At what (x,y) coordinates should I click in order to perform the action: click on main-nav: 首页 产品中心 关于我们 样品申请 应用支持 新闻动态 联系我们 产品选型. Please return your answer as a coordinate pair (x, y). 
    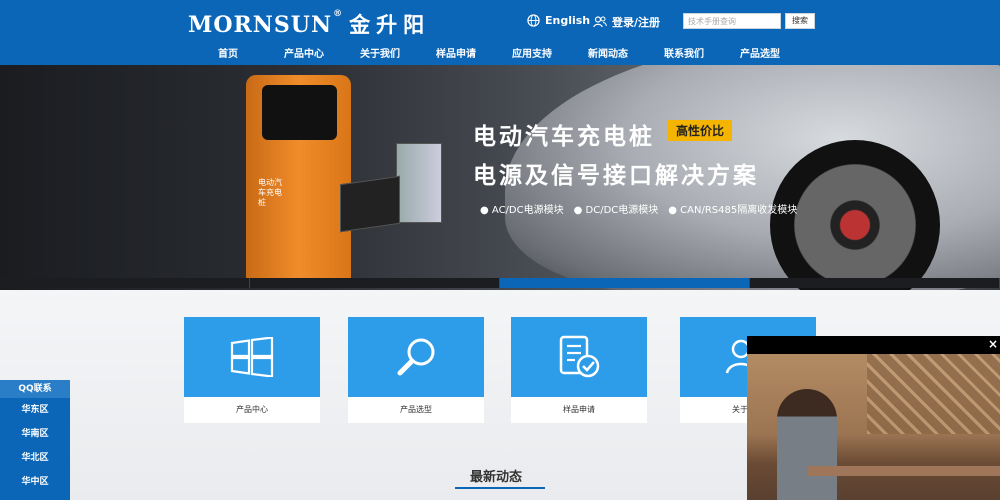
    Looking at the image, I should click on (494, 52).